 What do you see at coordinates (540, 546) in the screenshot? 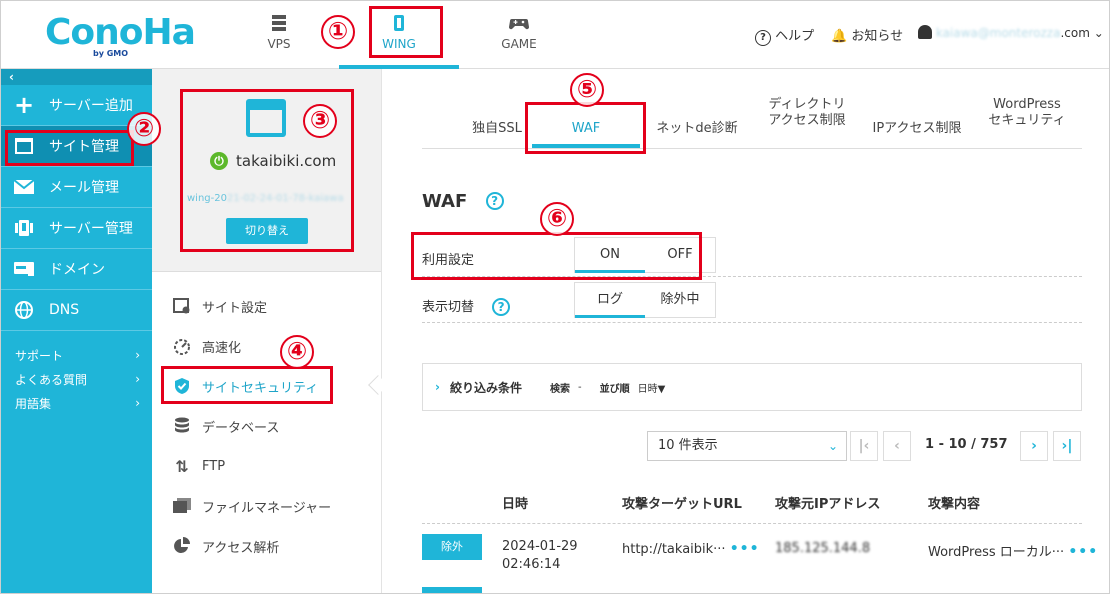
I see `cell-date: 2024-01-29` at bounding box center [540, 546].